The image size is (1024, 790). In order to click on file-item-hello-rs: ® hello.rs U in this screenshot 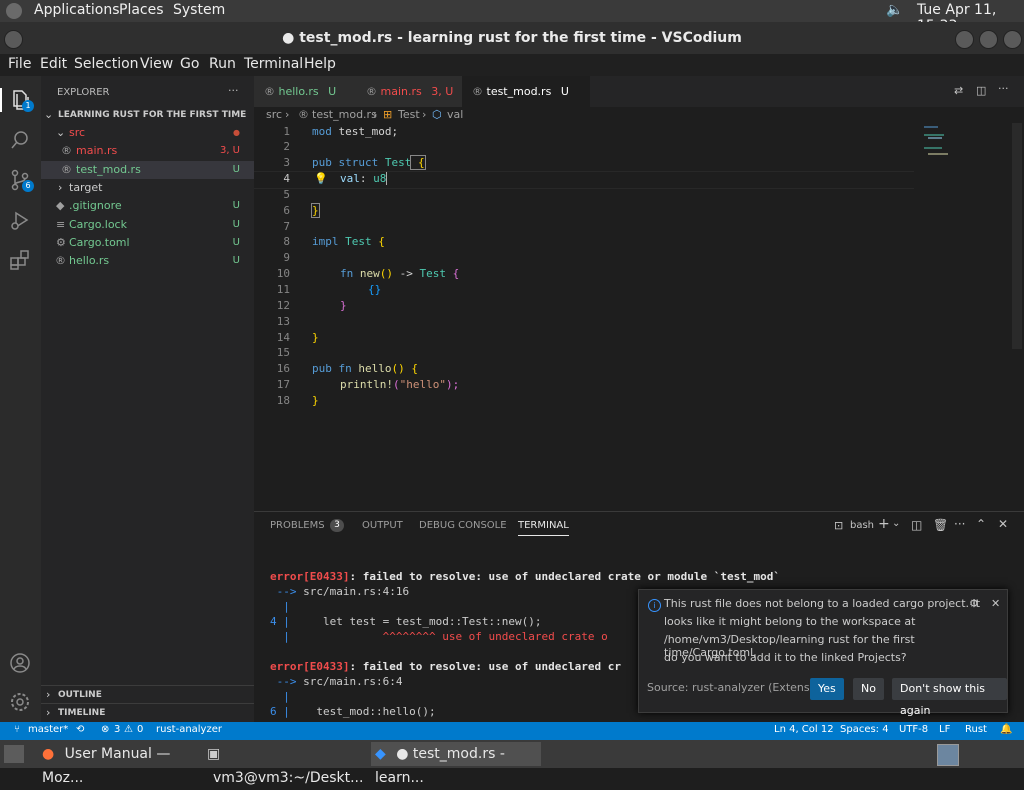, I will do `click(147, 261)`.